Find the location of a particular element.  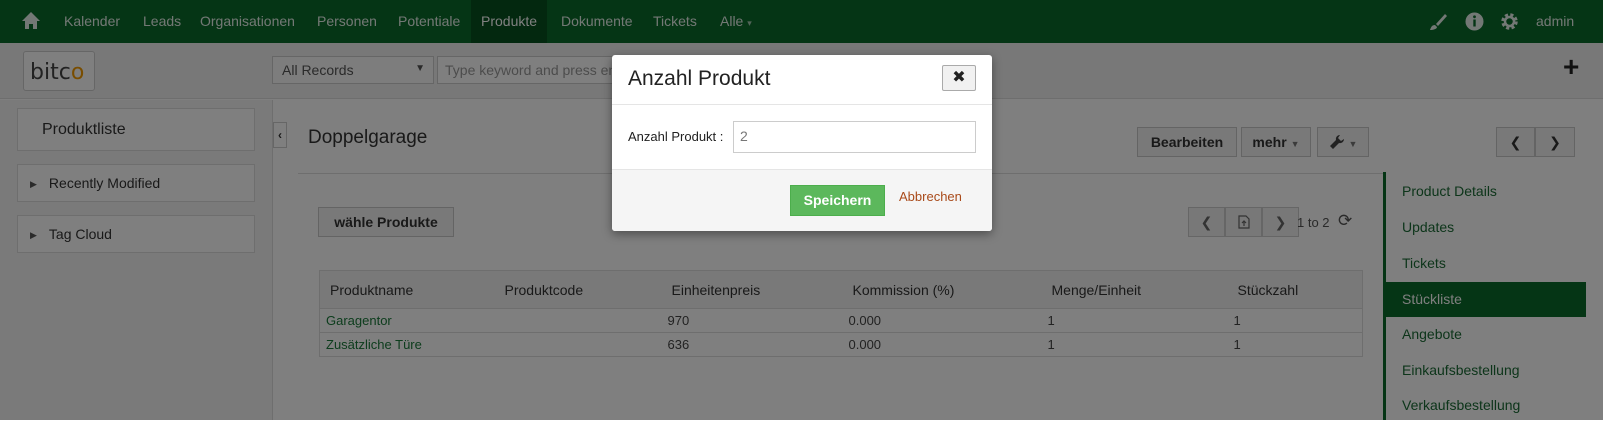

quantity-input: 2 is located at coordinates (854, 137).